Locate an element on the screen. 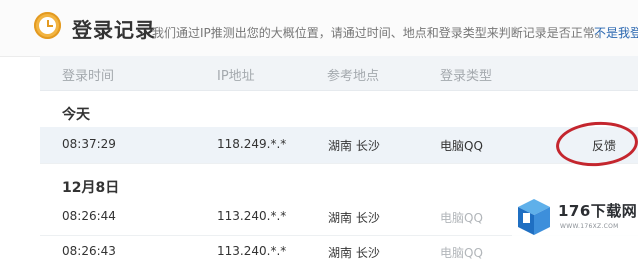  column-header-time: 登录时间 is located at coordinates (88, 76).